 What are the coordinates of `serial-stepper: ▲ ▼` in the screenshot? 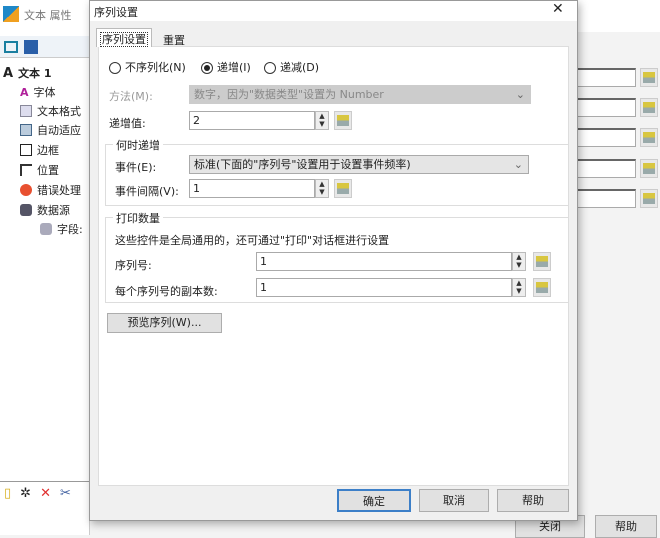 It's located at (519, 261).